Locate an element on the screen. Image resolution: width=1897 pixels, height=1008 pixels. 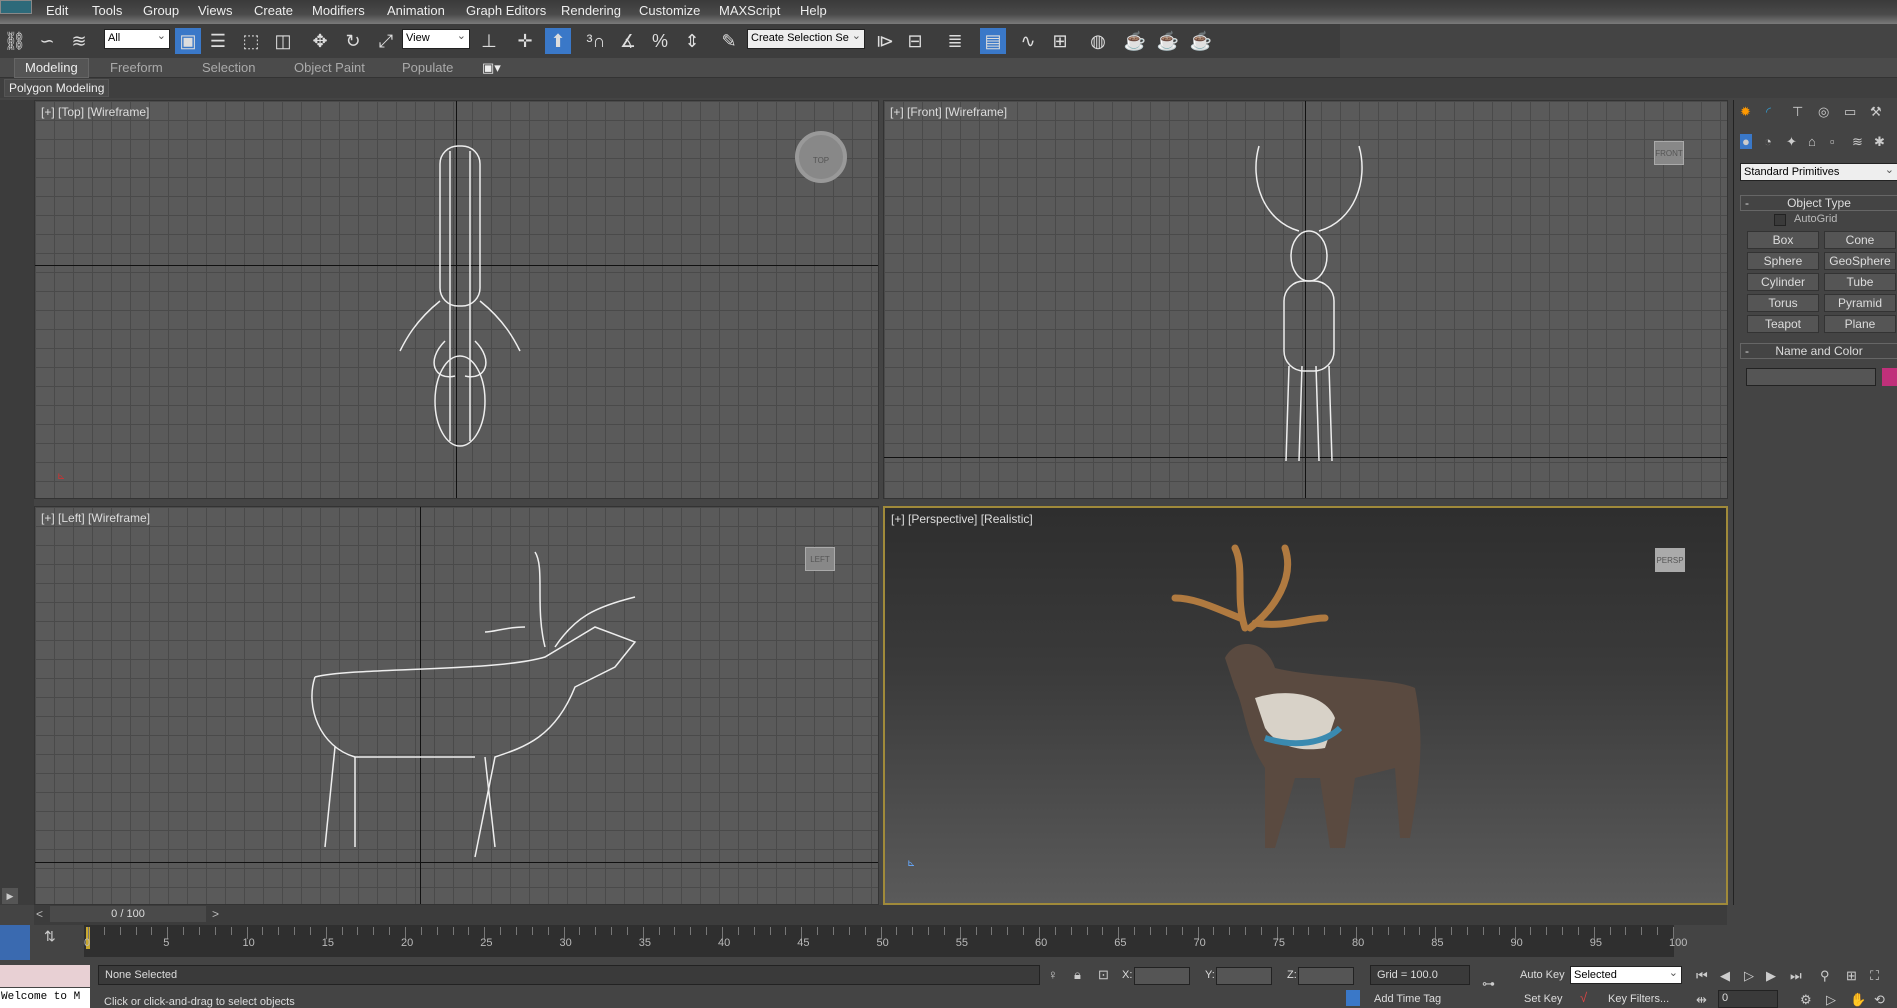
link-icon: ⛓ is located at coordinates (15, 41).